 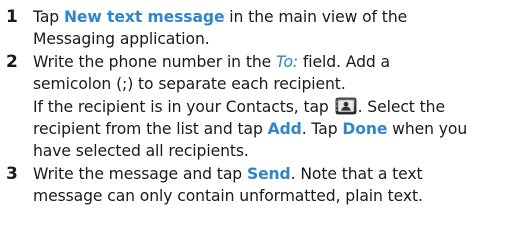 What do you see at coordinates (356, 173) in the screenshot?
I see `step-text: . Note that a text` at bounding box center [356, 173].